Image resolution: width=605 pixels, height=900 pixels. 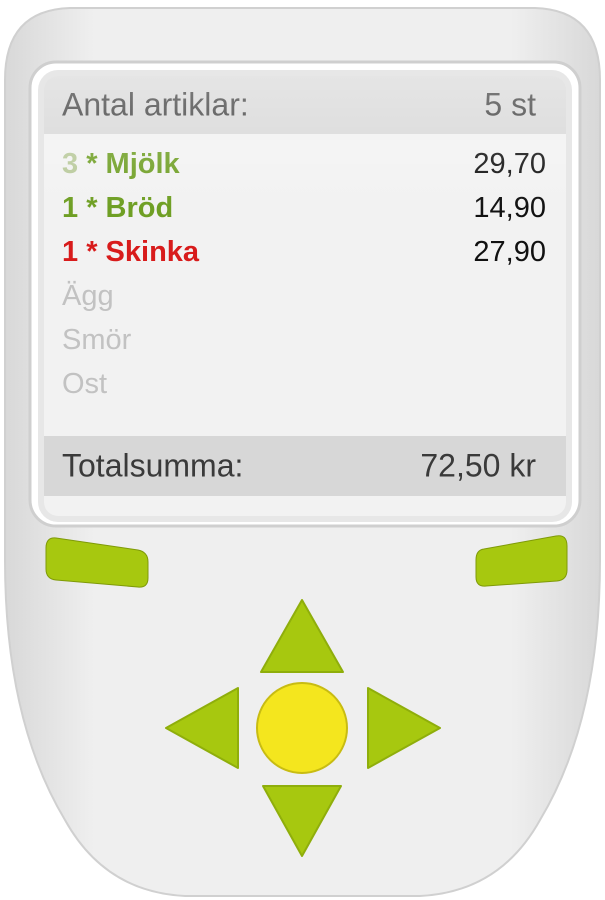 I want to click on center-select-button, so click(x=302, y=728).